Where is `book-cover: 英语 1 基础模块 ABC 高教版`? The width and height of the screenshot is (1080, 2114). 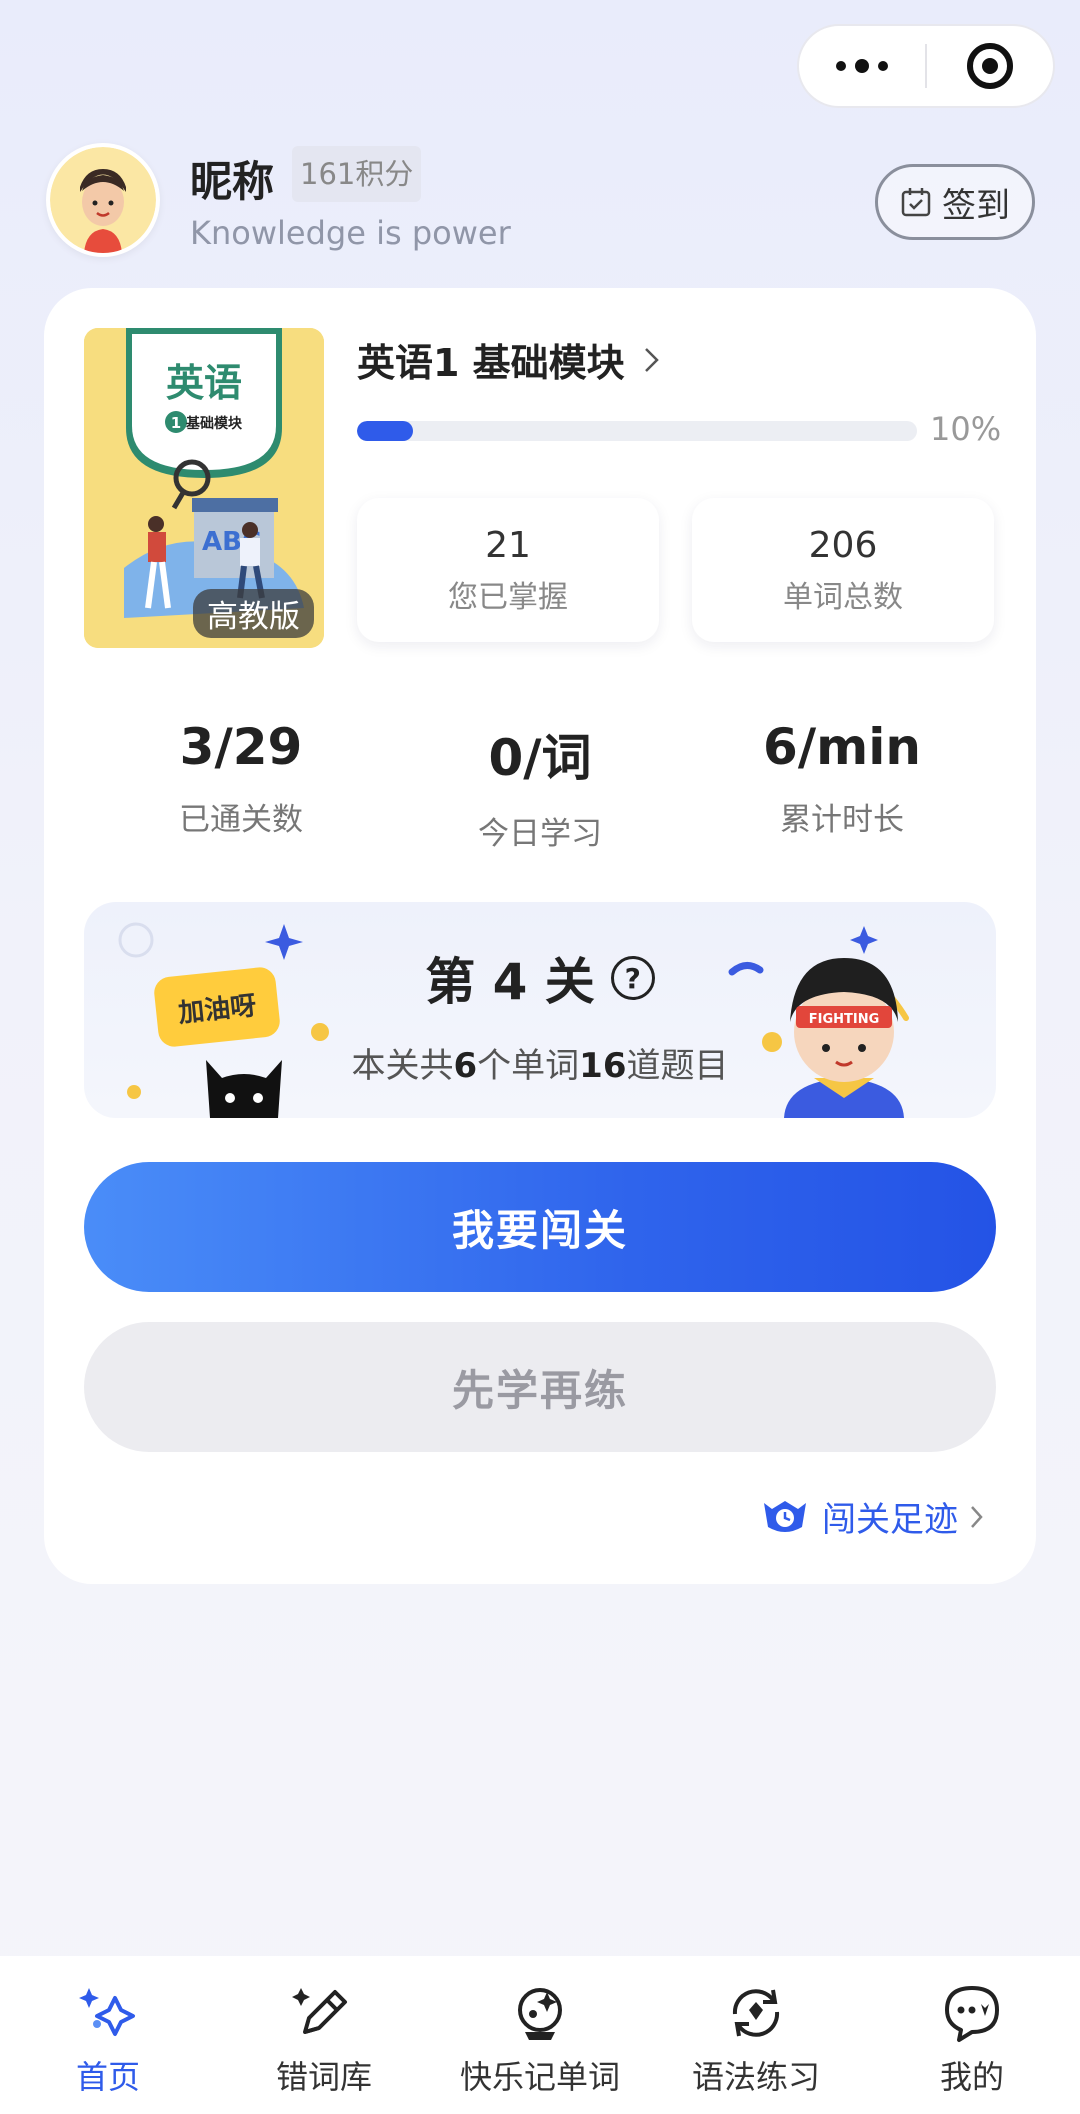 book-cover: 英语 1 基础模块 ABC 高教版 is located at coordinates (204, 488).